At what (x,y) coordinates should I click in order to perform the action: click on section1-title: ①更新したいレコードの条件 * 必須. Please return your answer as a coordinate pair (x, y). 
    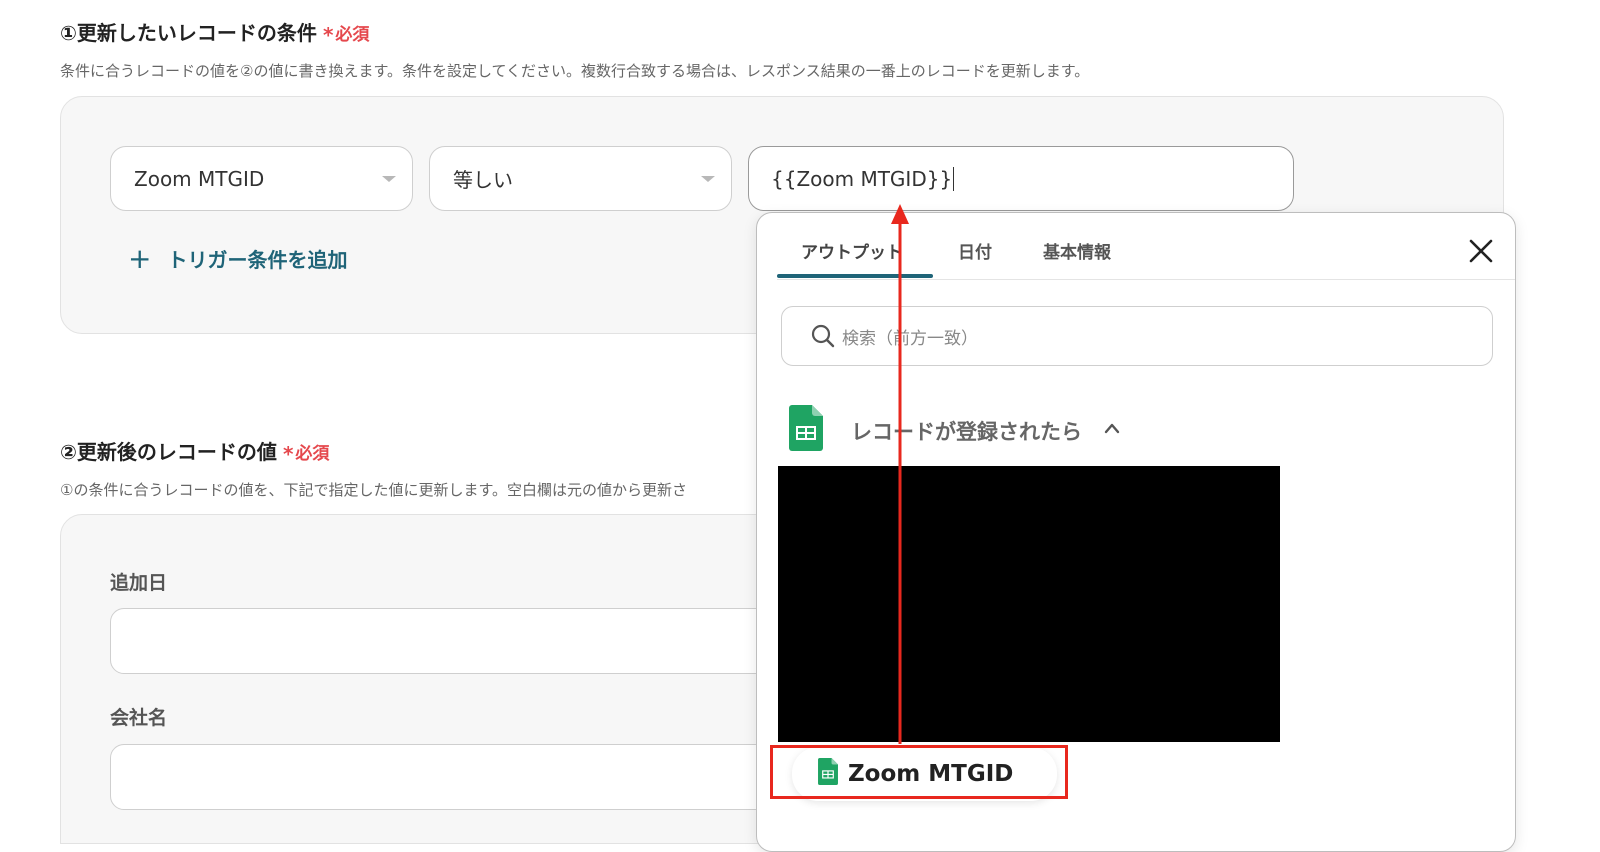
    Looking at the image, I should click on (214, 32).